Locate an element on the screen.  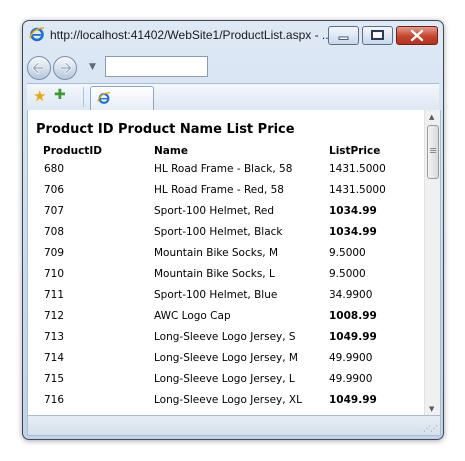
table-row: 712 AWC Logo Cap 1008.99 is located at coordinates (230, 315).